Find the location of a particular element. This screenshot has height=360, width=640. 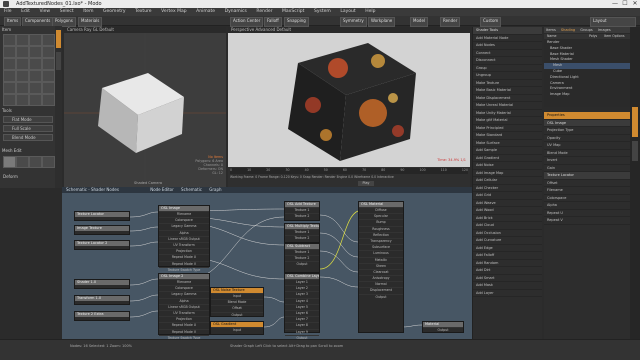

full-scale-button: Full Scale is located at coordinates (28, 128).